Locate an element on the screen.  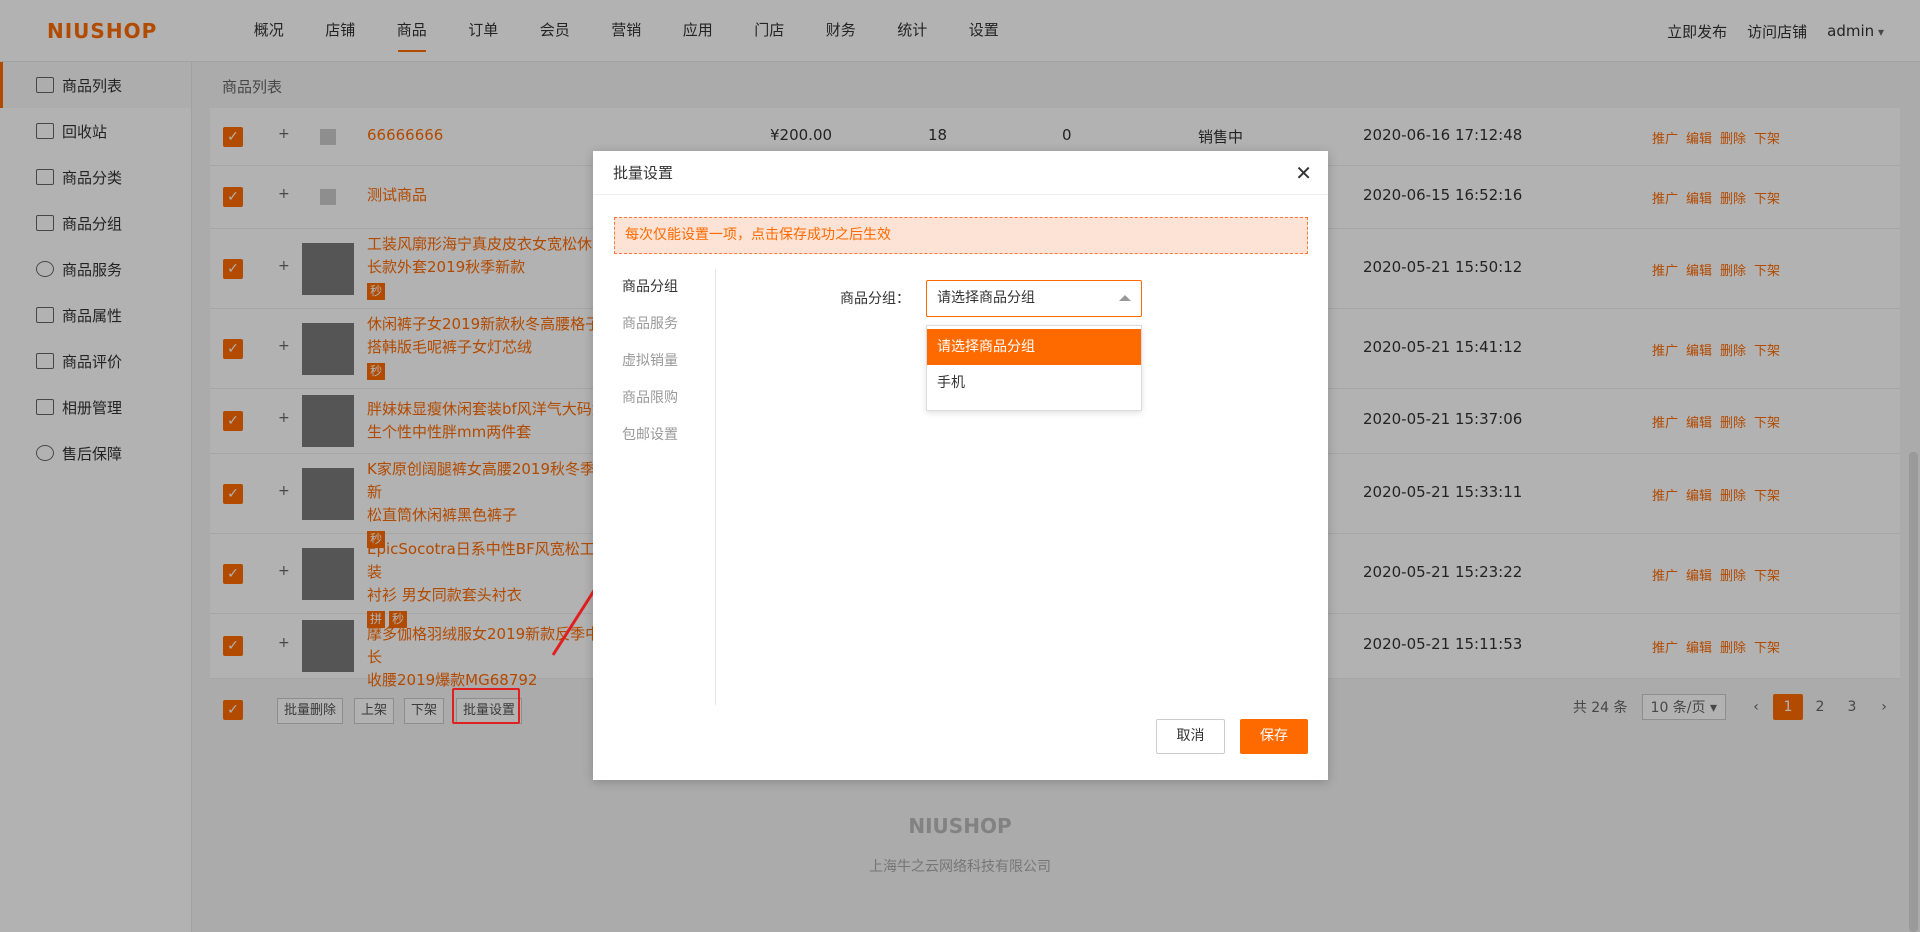
goods-group-label: 商品分组： is located at coordinates (875, 299).